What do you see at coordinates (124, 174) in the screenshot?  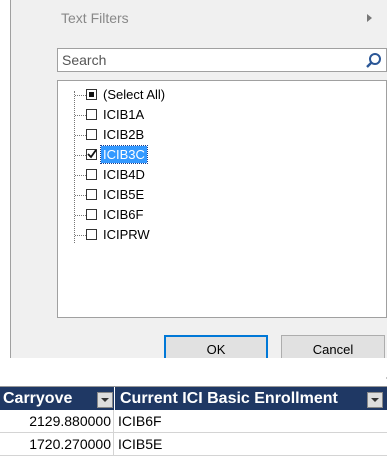 I see `filter-item-label: ICIB4D` at bounding box center [124, 174].